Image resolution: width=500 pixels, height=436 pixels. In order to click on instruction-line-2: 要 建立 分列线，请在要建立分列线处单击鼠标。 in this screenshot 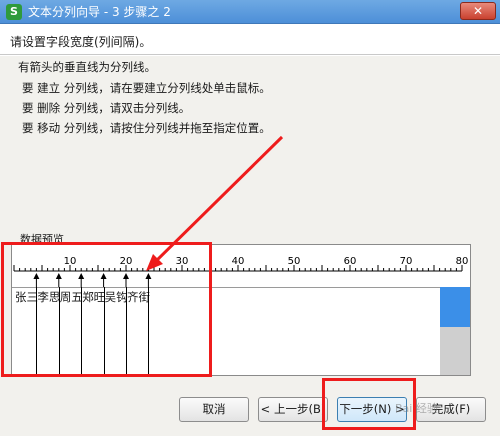, I will do `click(146, 88)`.